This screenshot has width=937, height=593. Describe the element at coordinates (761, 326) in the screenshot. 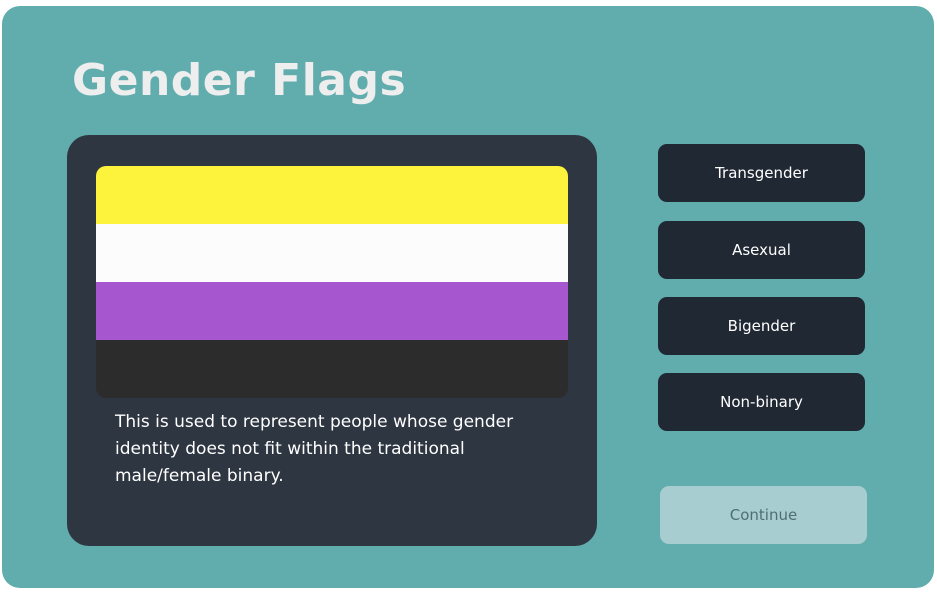

I see `option-bigender-button: Bigender` at that location.